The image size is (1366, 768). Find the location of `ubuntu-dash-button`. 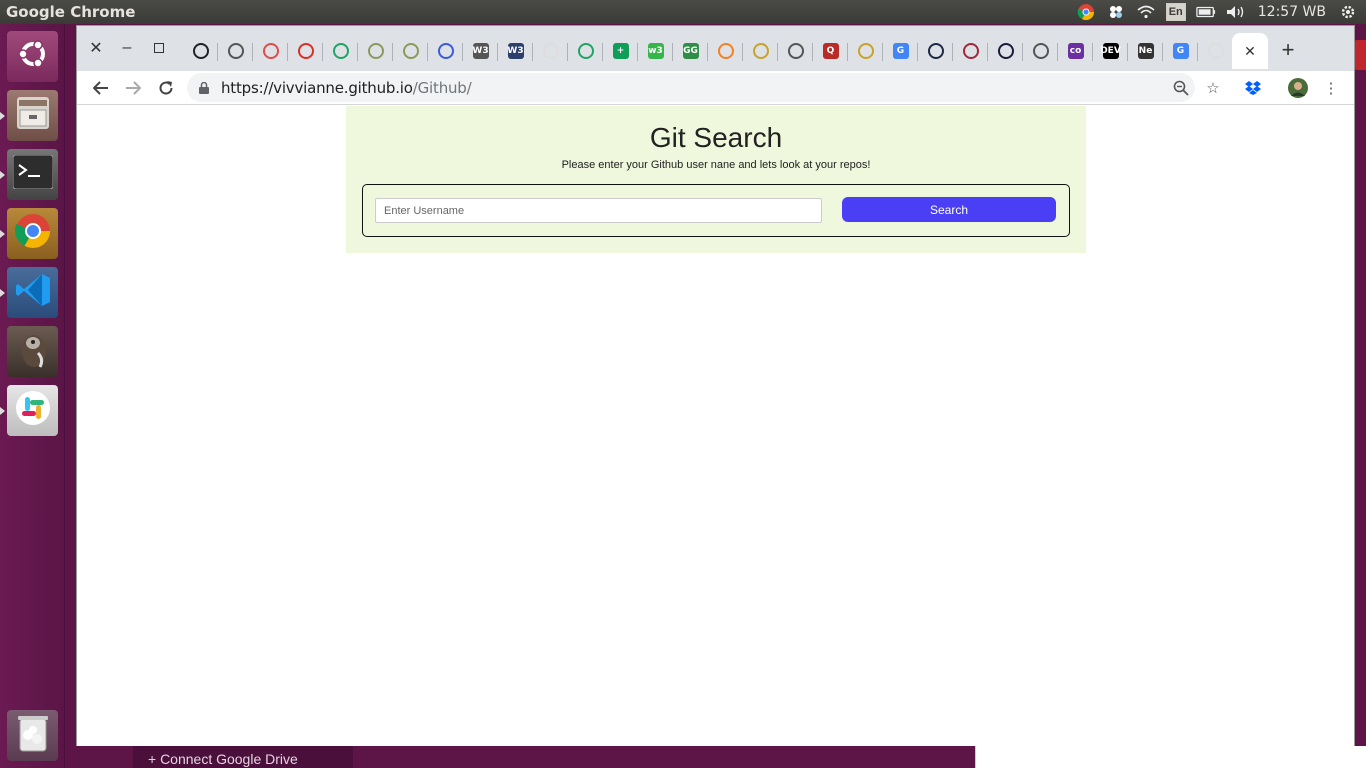

ubuntu-dash-button is located at coordinates (32, 56).